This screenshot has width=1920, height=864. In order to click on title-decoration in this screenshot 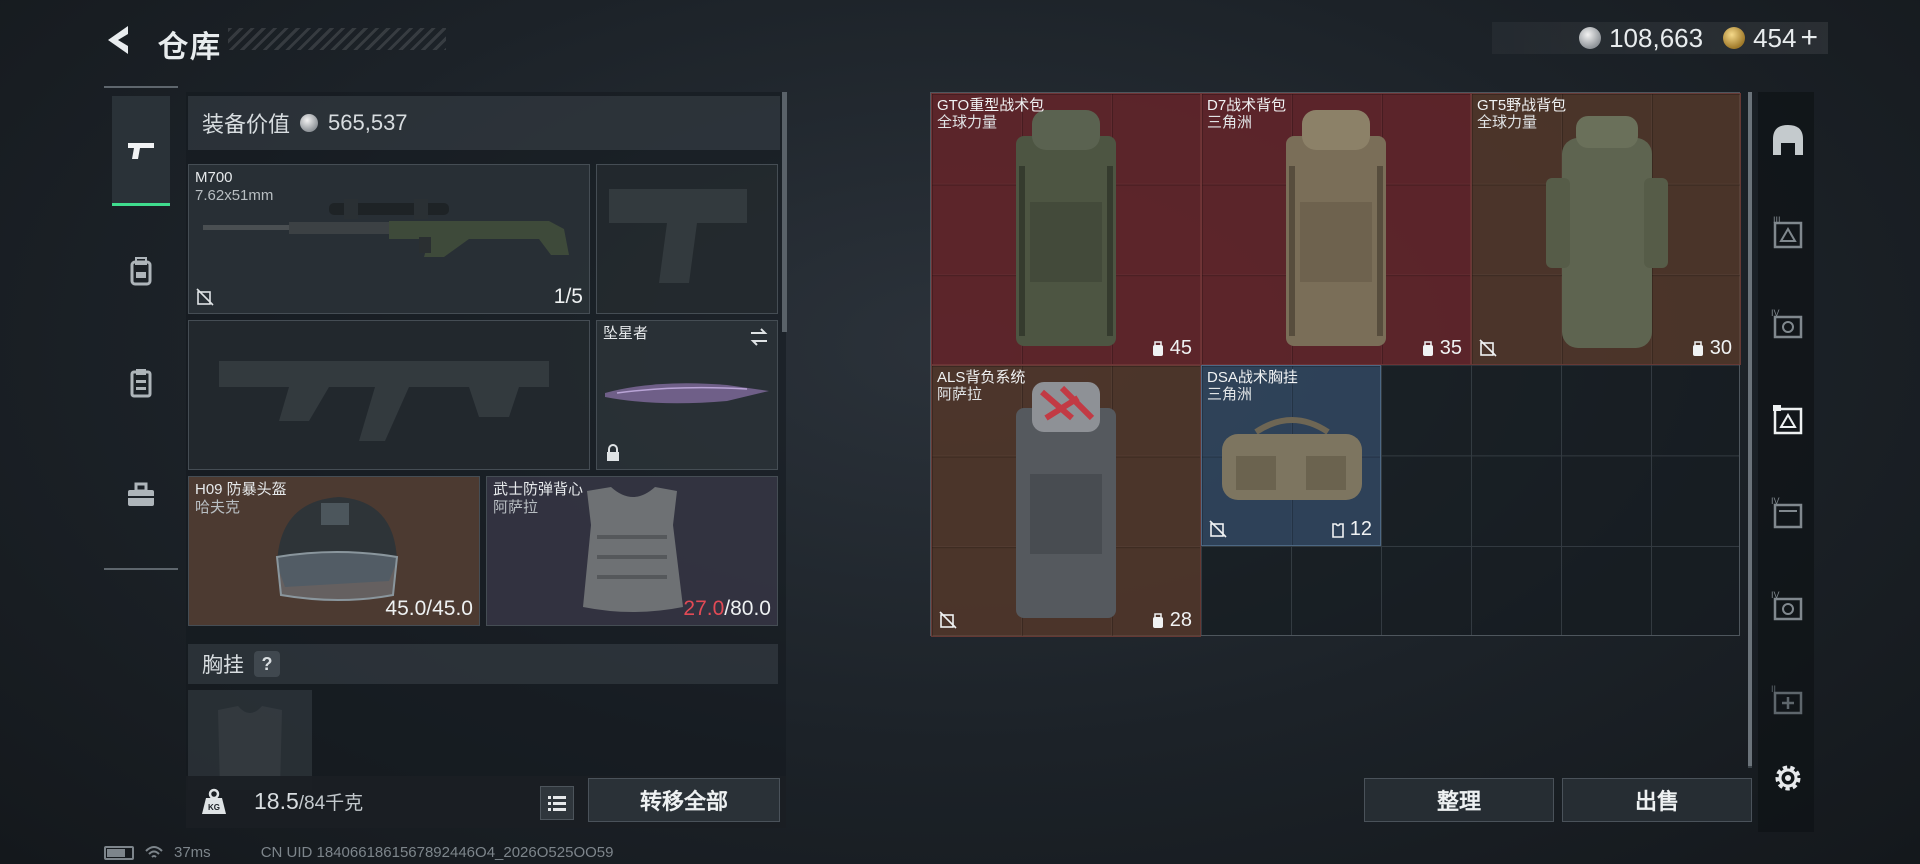, I will do `click(337, 39)`.